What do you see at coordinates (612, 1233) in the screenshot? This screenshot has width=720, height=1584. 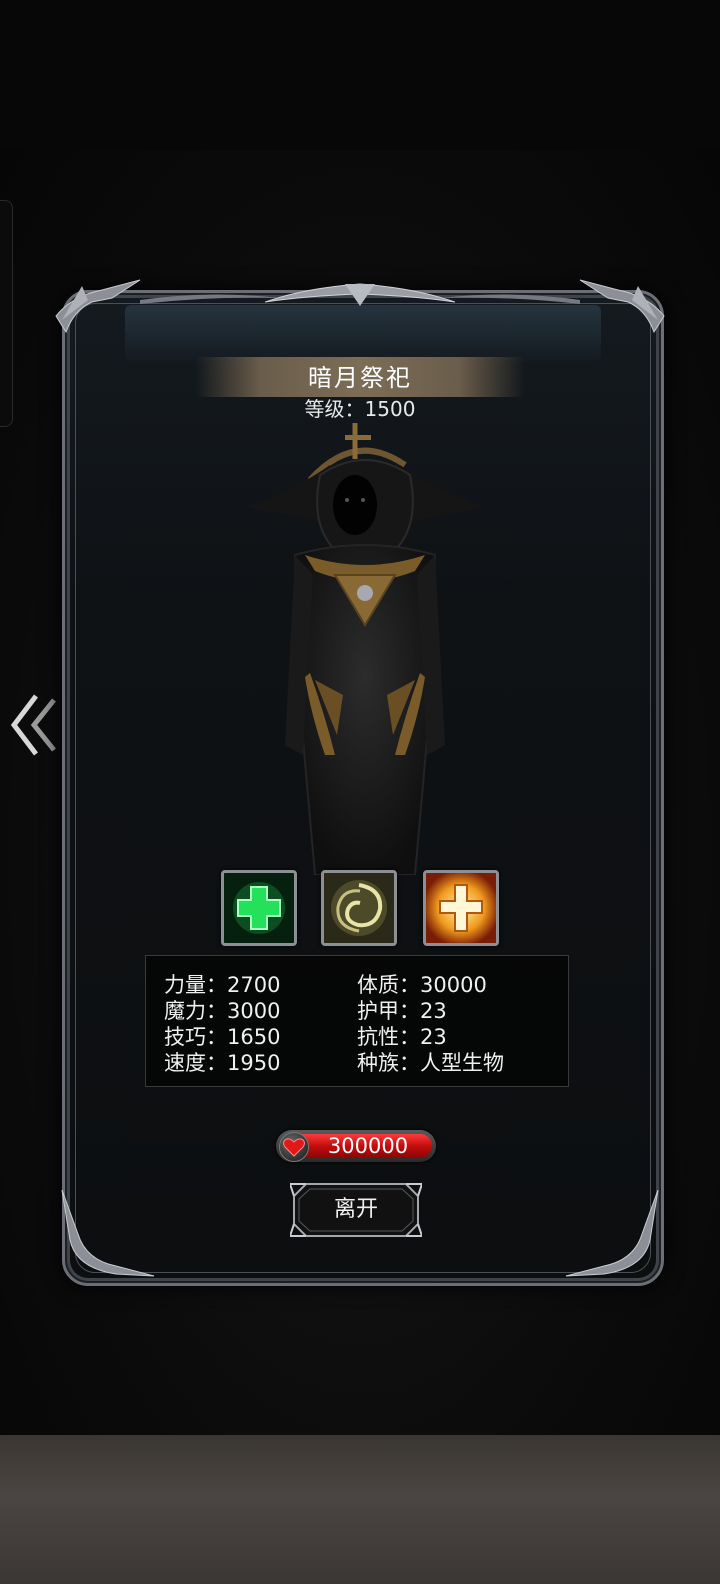 I see `corner-ornament-bottom-right` at bounding box center [612, 1233].